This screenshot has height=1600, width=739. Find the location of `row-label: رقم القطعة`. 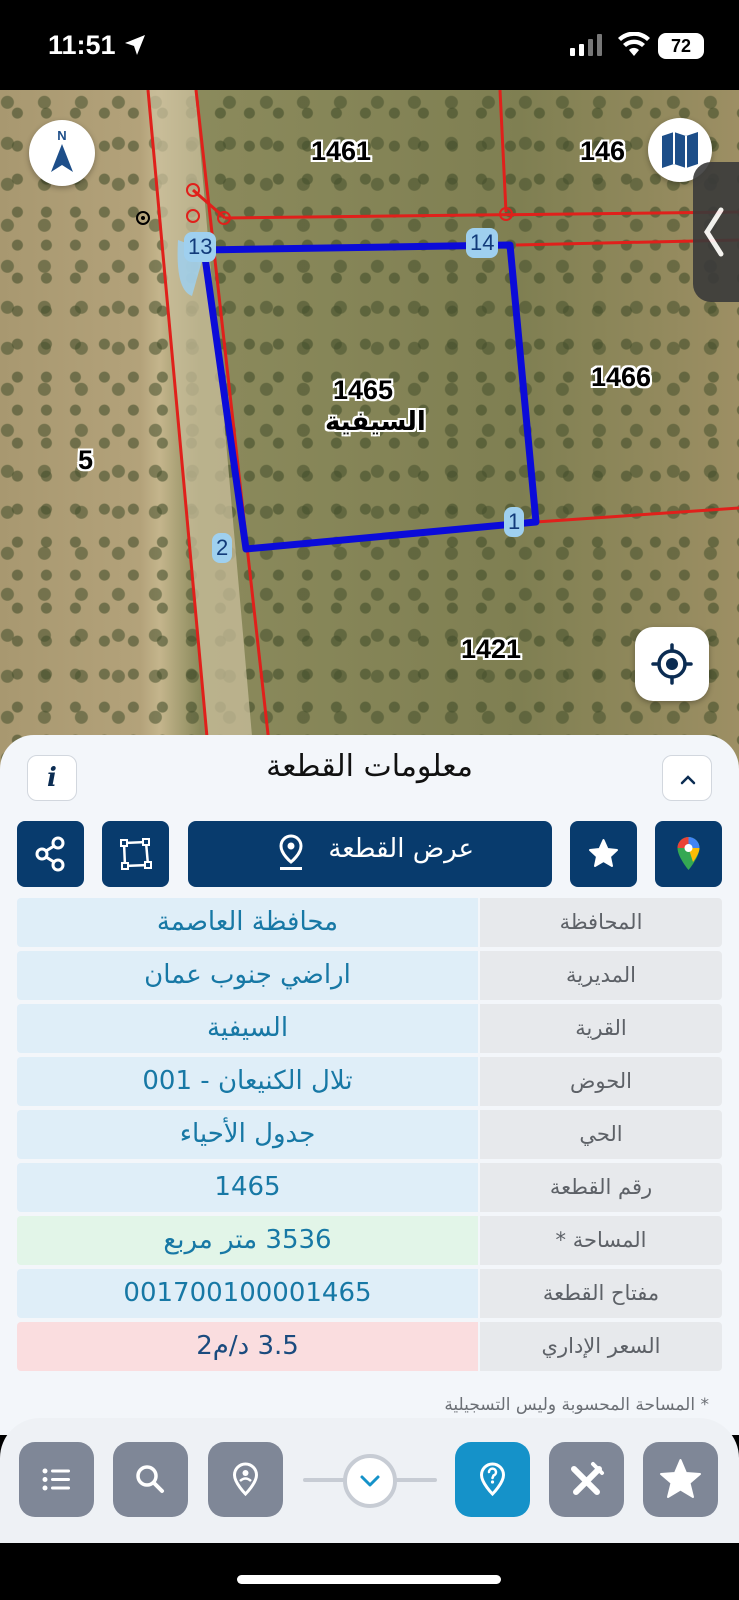

row-label: رقم القطعة is located at coordinates (601, 1187).